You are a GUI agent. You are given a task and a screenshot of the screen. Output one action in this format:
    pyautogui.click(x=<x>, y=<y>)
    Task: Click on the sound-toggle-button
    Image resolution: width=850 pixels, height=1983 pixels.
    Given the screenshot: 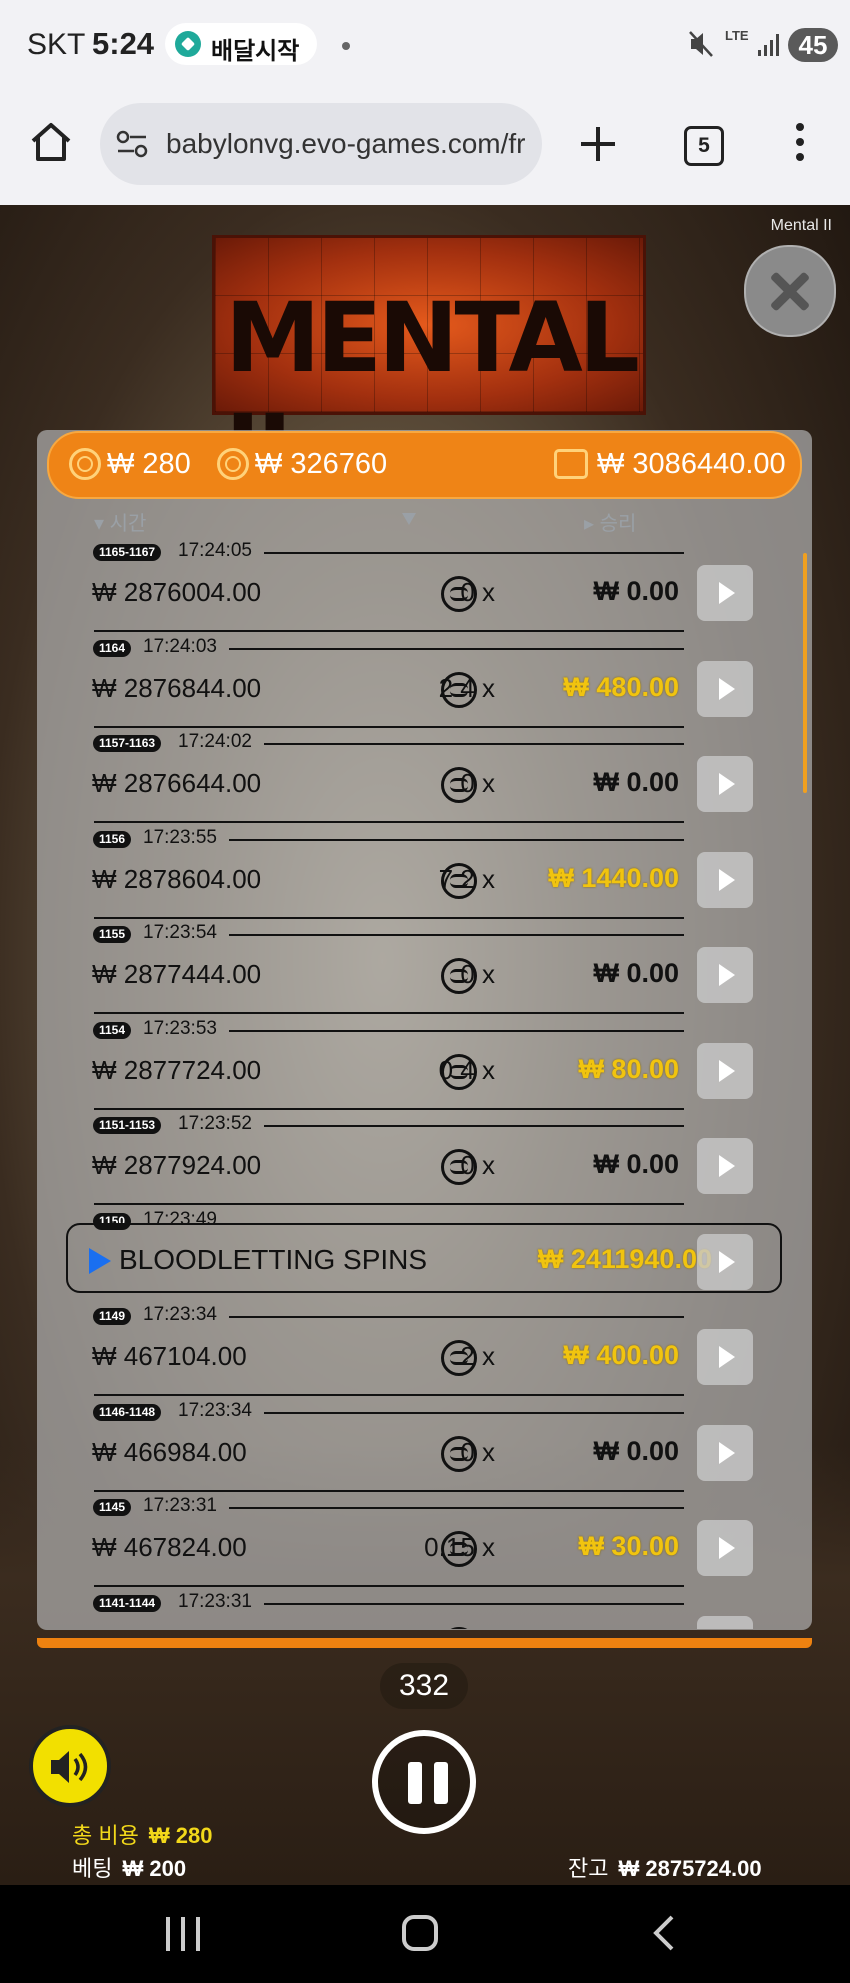 What is the action you would take?
    pyautogui.click(x=70, y=1766)
    